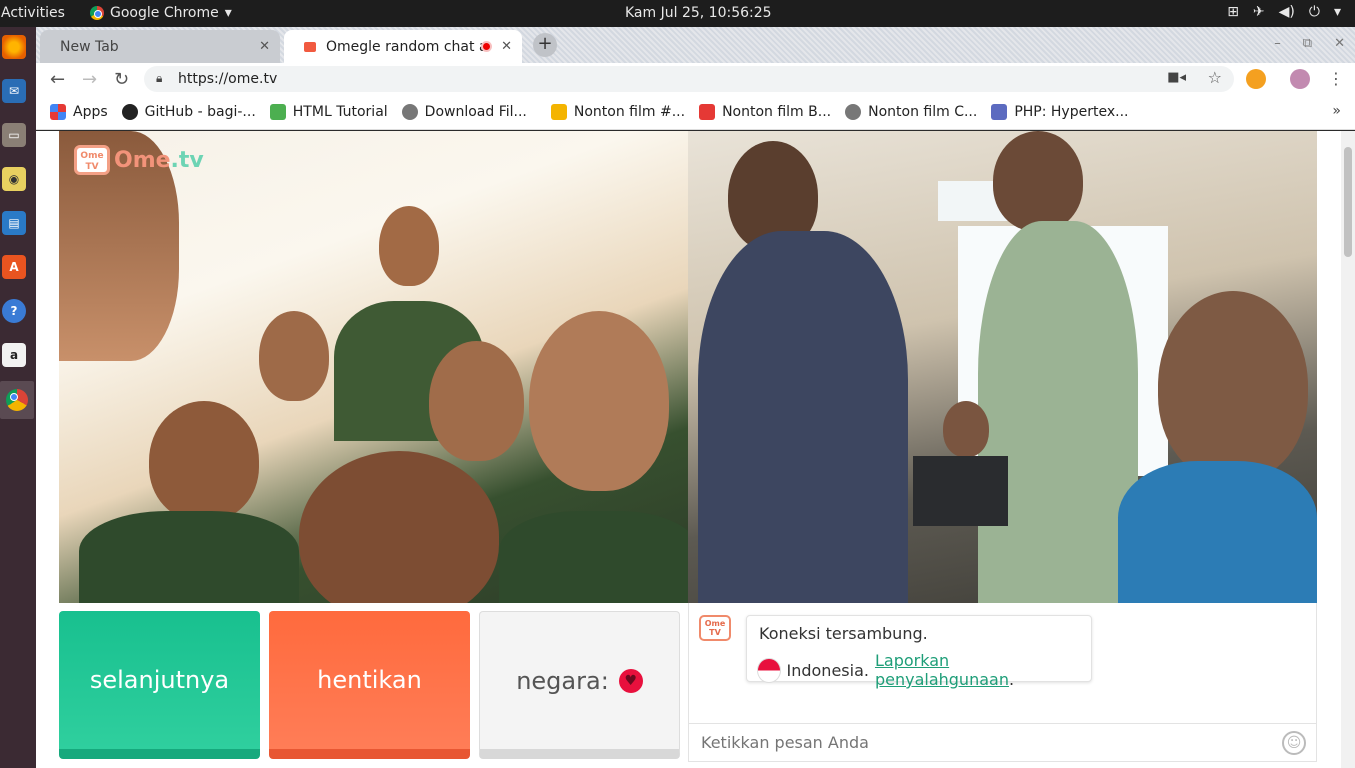  Describe the element at coordinates (33, 13) in the screenshot. I see `activities-button: Activities` at that location.